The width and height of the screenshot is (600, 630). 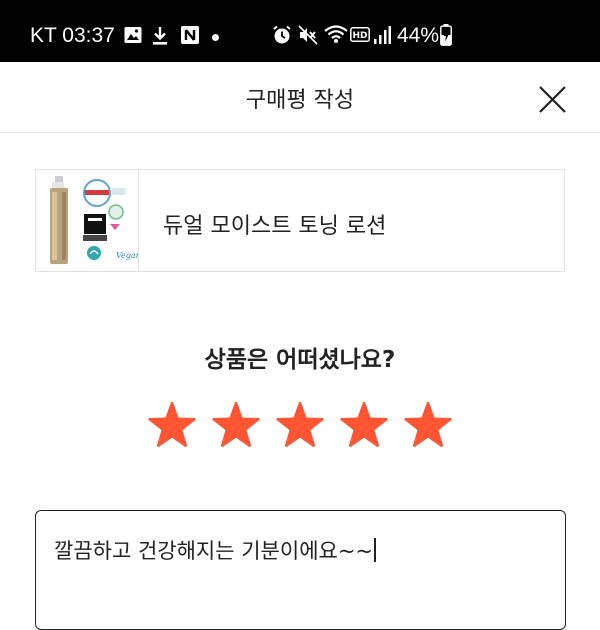 I want to click on image-icon, so click(x=133, y=37).